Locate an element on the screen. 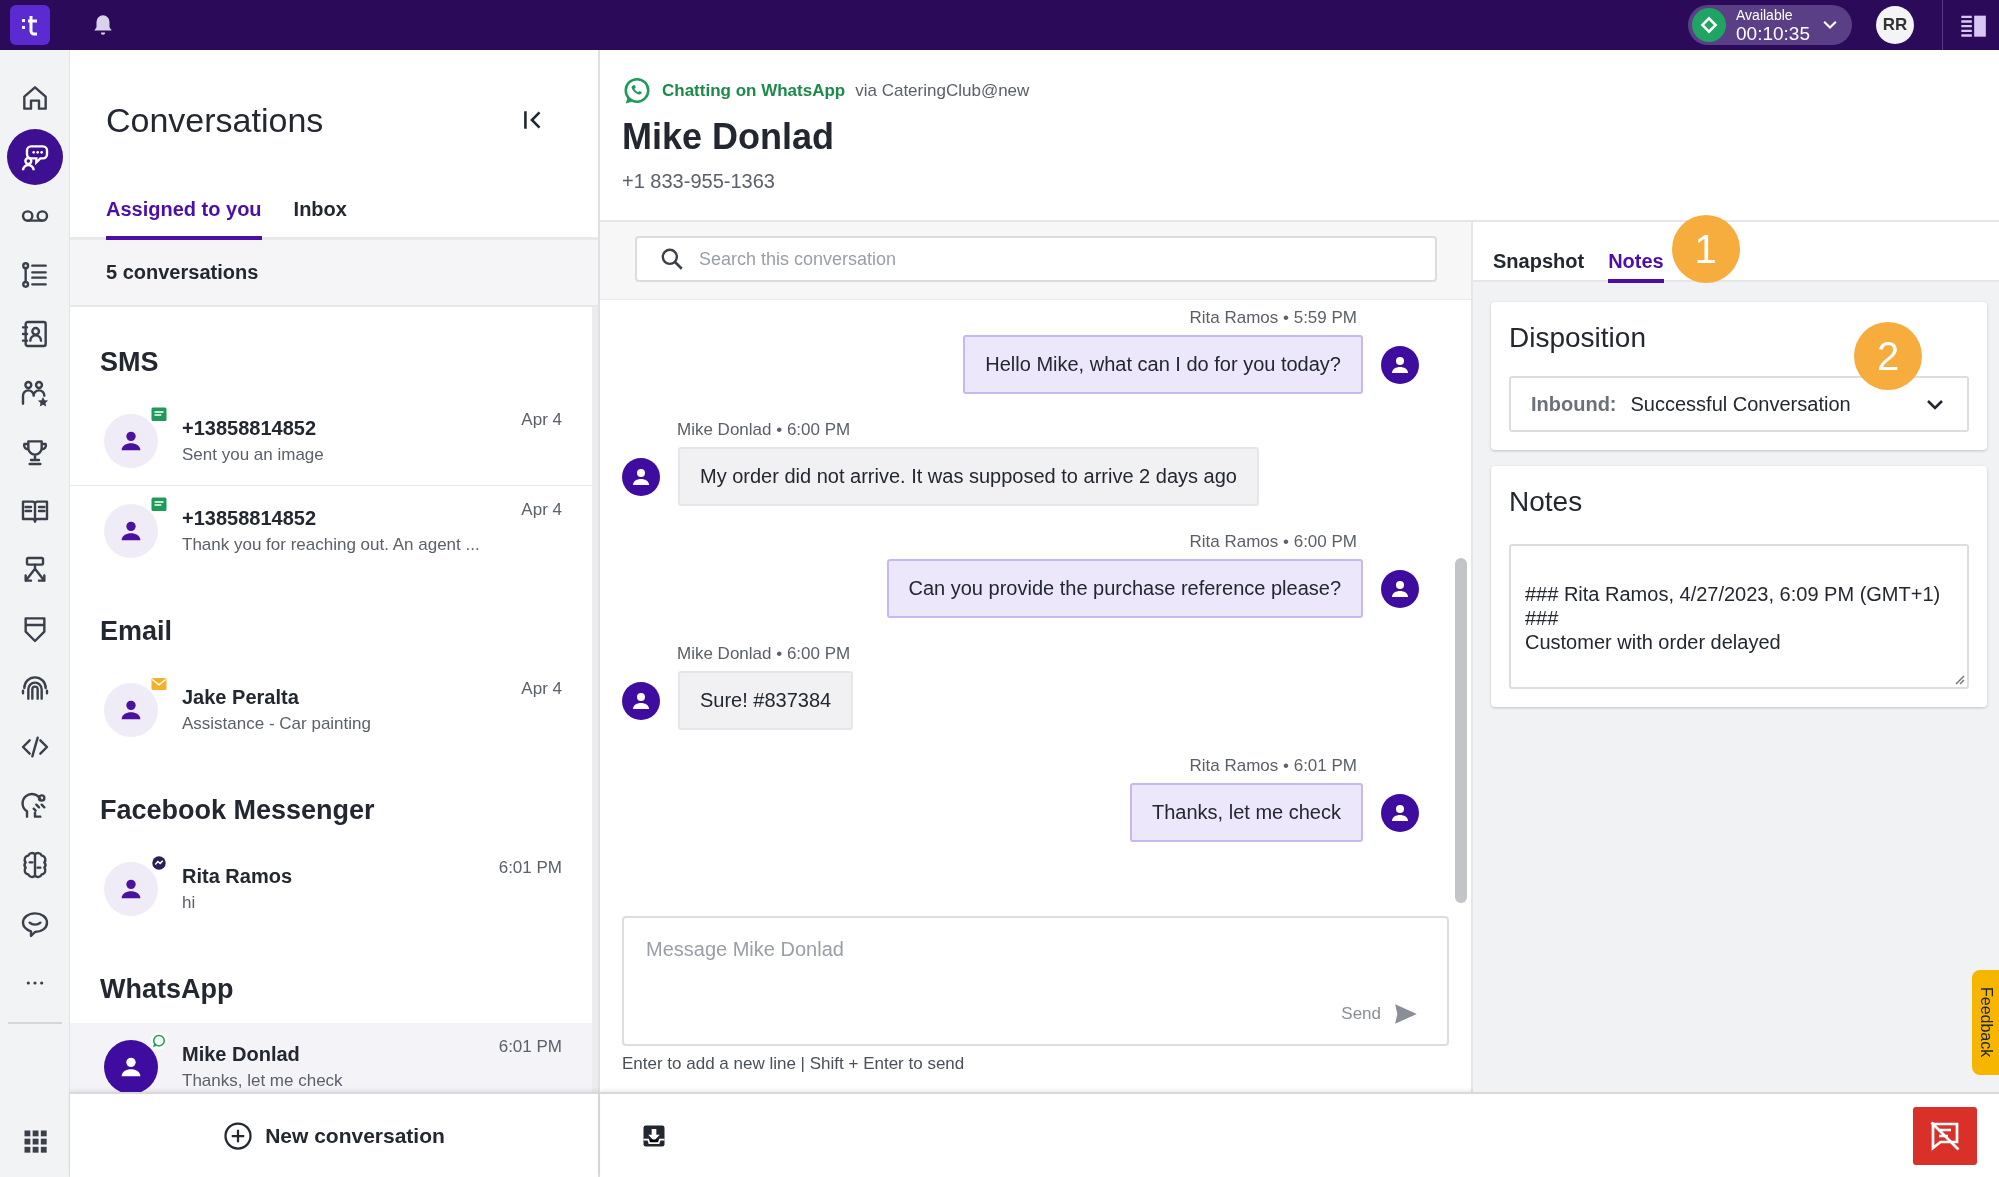  notes-field: ### Rita Ramos, 4/27/2023, 6:09 PM (GMT+1) ### Customer with order delayed is located at coordinates (1739, 616).